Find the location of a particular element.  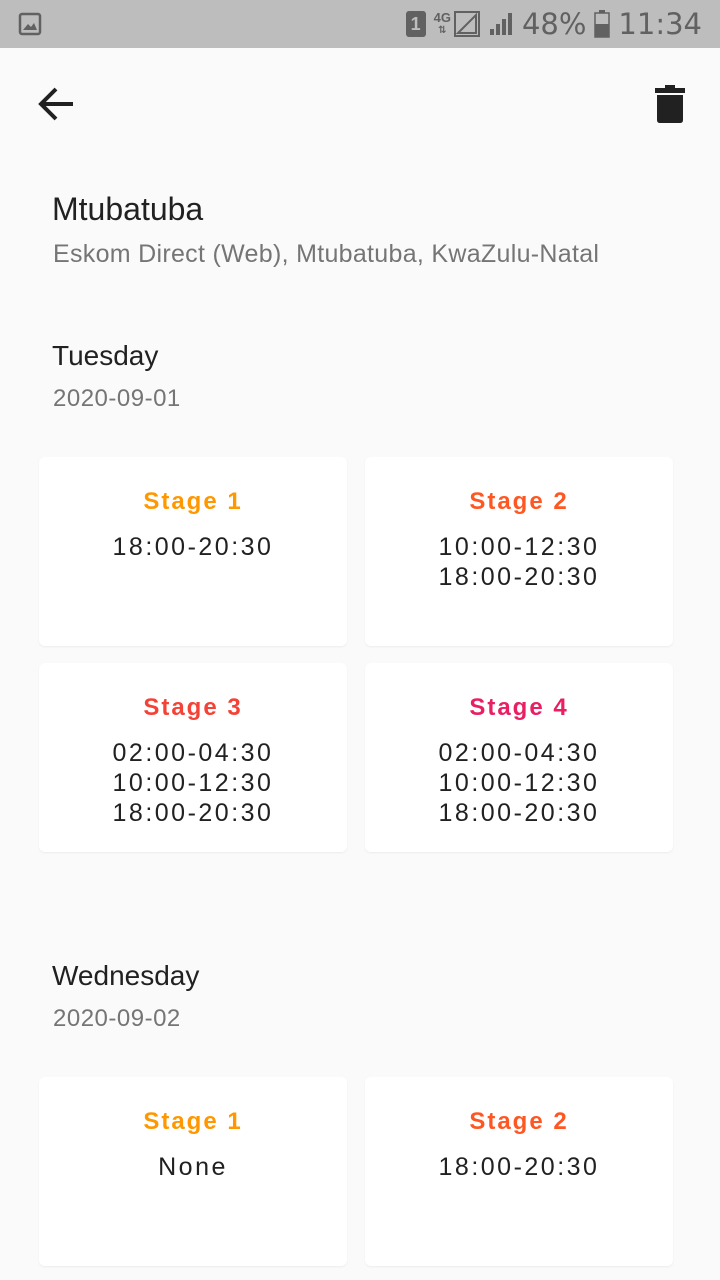

back-button is located at coordinates (56, 104).